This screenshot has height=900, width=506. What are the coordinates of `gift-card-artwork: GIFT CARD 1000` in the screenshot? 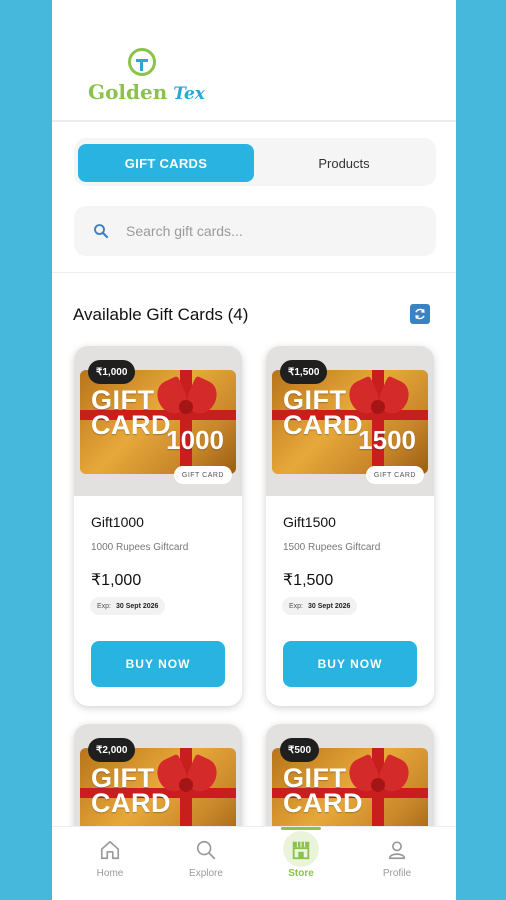 It's located at (158, 422).